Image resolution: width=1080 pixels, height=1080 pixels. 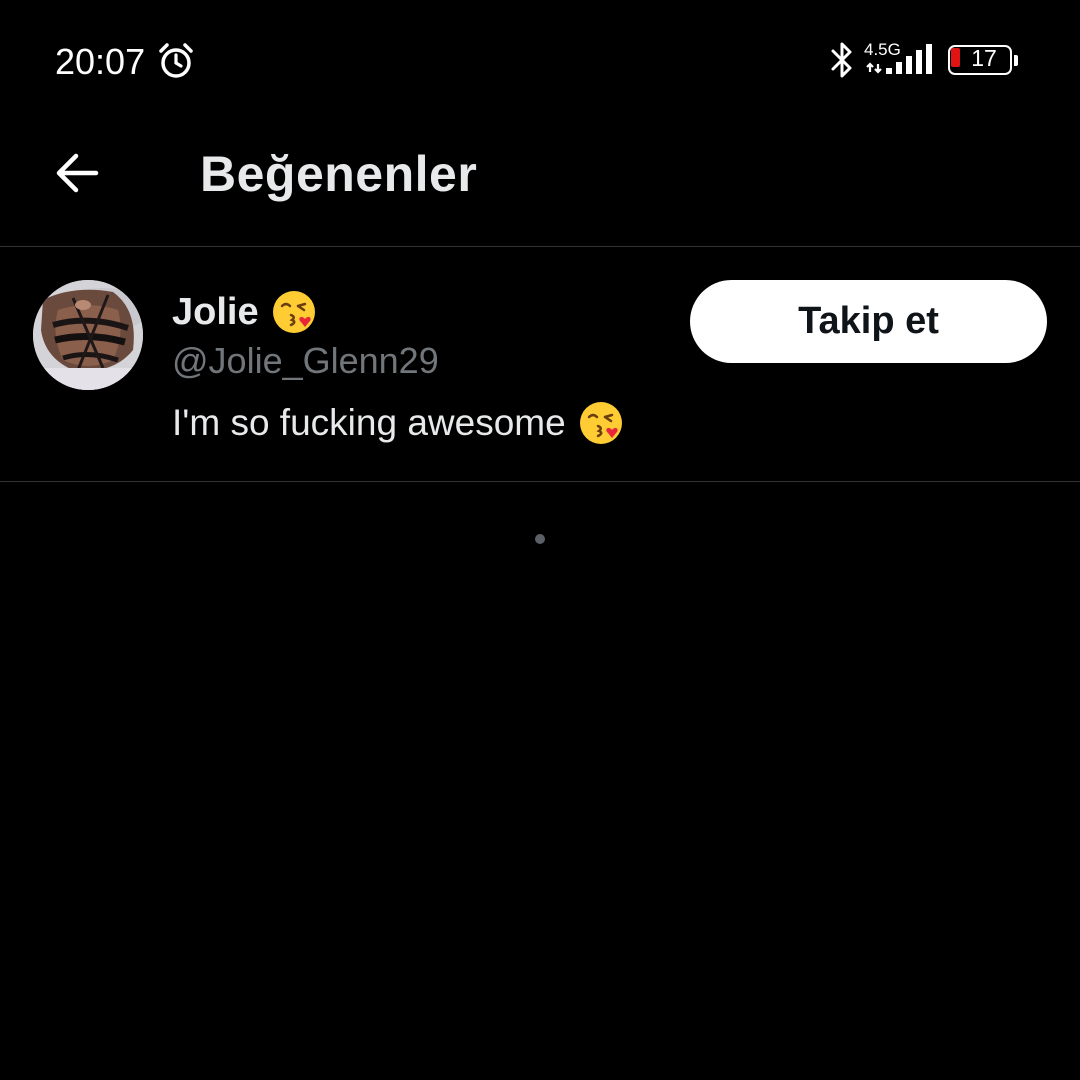 I want to click on arrow-left-icon, so click(x=77, y=173).